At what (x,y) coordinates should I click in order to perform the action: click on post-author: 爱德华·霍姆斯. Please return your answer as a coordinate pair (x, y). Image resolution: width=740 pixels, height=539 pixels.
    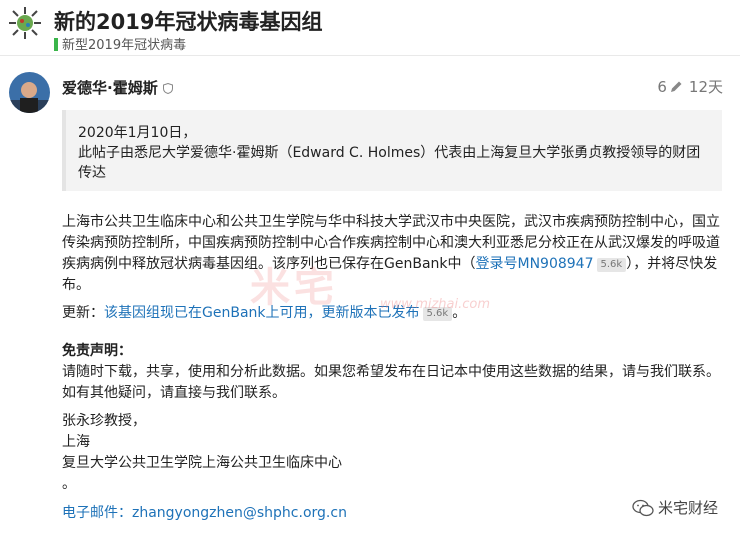
    Looking at the image, I should click on (117, 87).